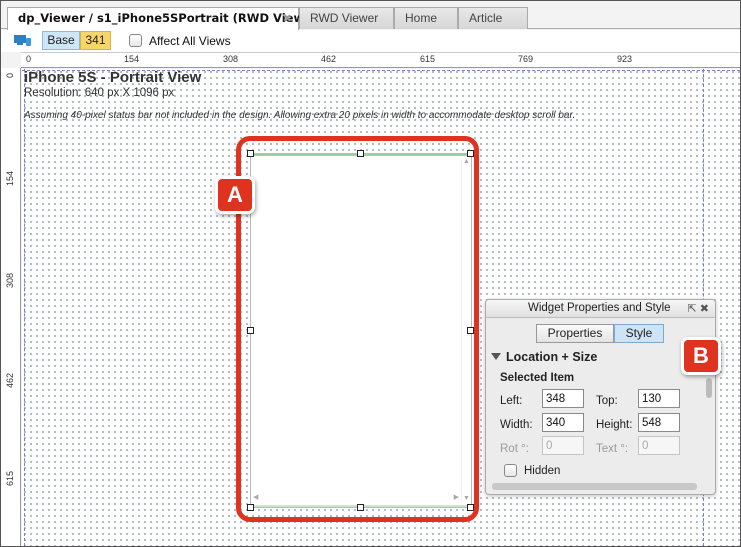 The image size is (741, 547). I want to click on vertical-ruler: 0 154 308 462 615, so click(11, 307).